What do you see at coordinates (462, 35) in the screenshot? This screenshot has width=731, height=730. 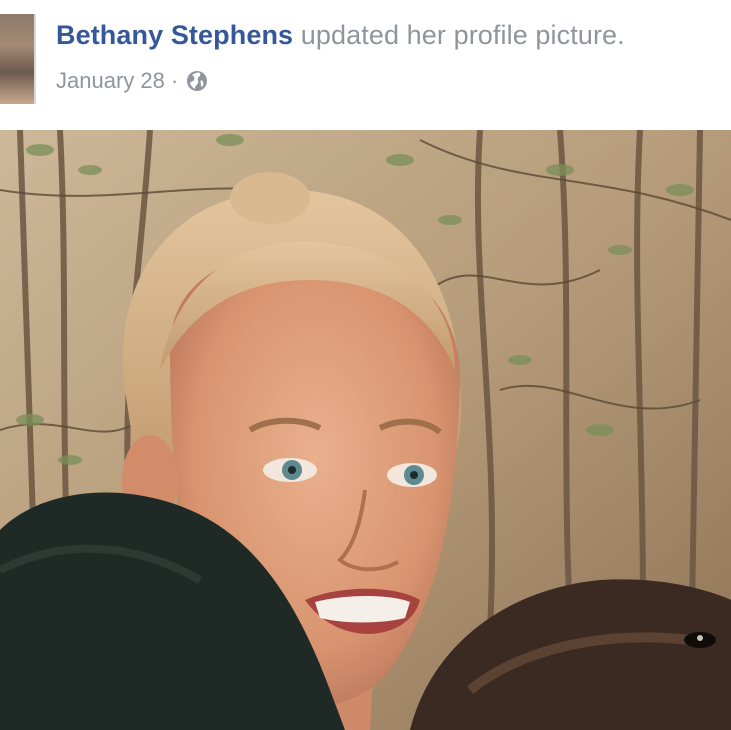 I see `post-action-text: updated her profile picture.` at bounding box center [462, 35].